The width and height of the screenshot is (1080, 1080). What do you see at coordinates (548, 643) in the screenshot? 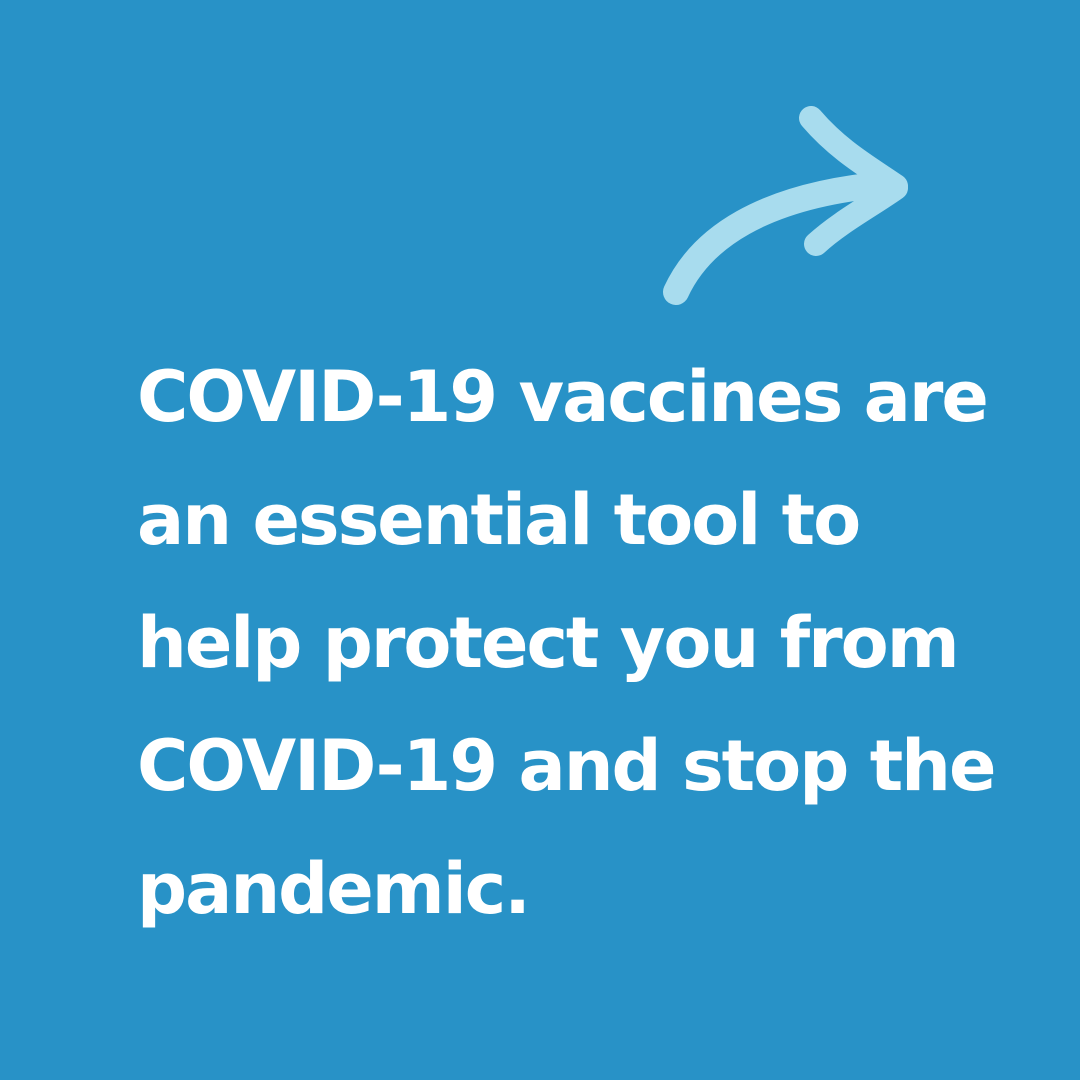
I see `message-line-3: help protect you from` at bounding box center [548, 643].